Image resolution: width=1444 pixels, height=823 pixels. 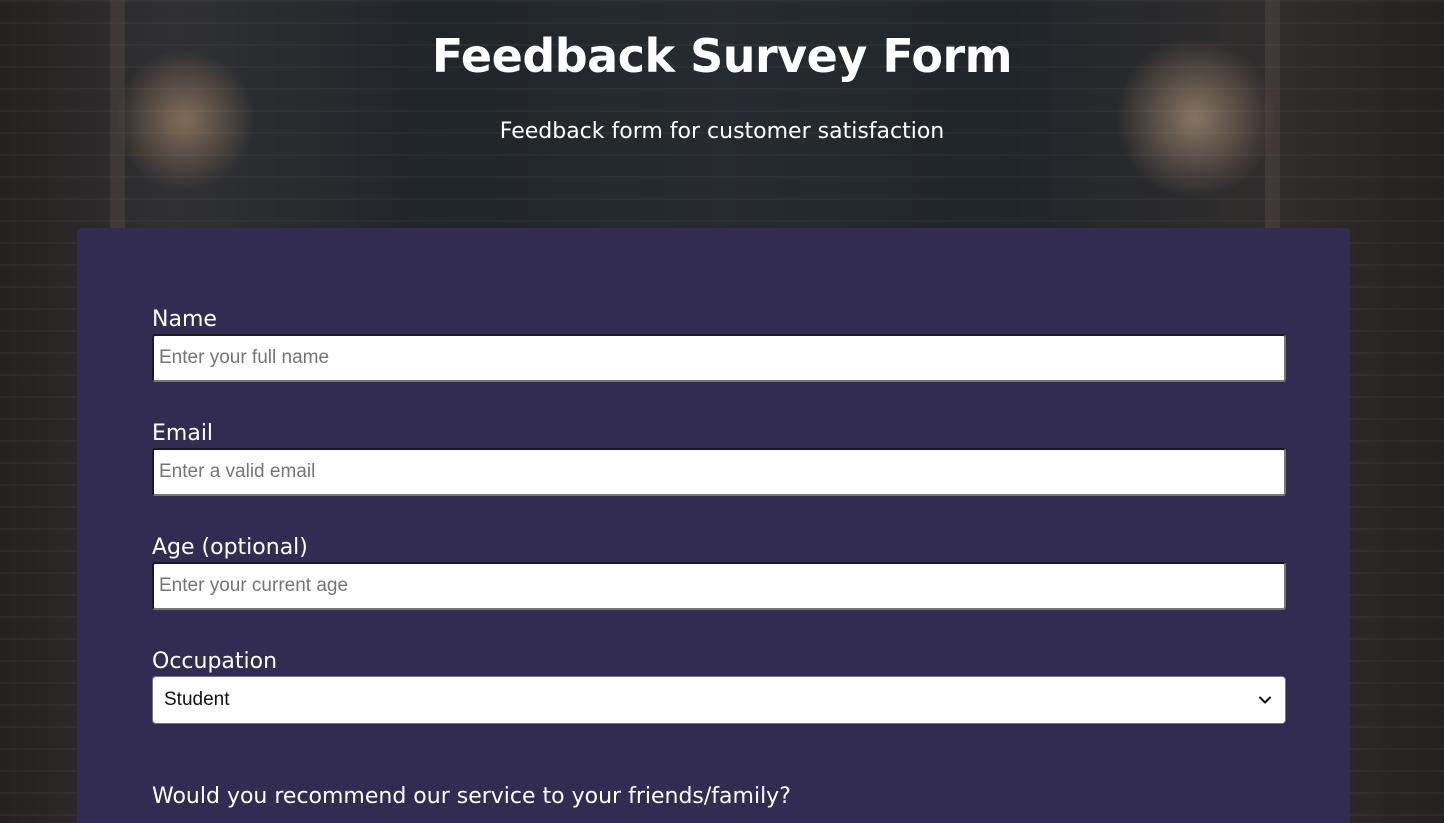 I want to click on email-label: Email, so click(x=183, y=433).